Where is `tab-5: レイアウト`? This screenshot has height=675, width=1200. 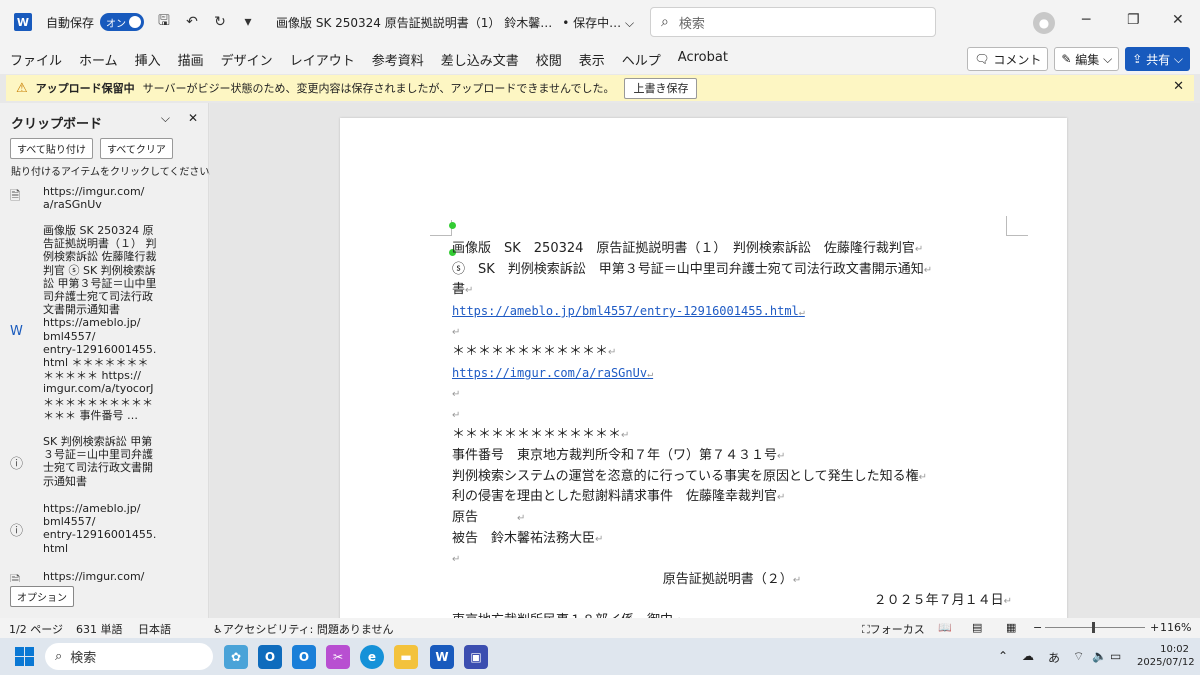
tab-5: レイアウト is located at coordinates (322, 59).